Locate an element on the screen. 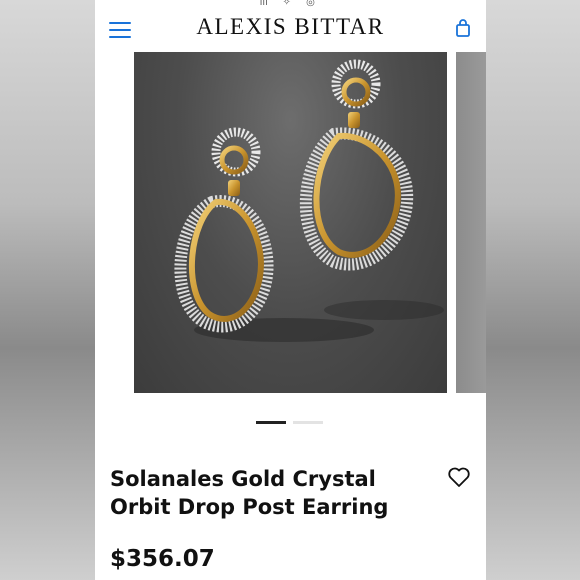 Image resolution: width=580 pixels, height=580 pixels. heart-icon is located at coordinates (459, 477).